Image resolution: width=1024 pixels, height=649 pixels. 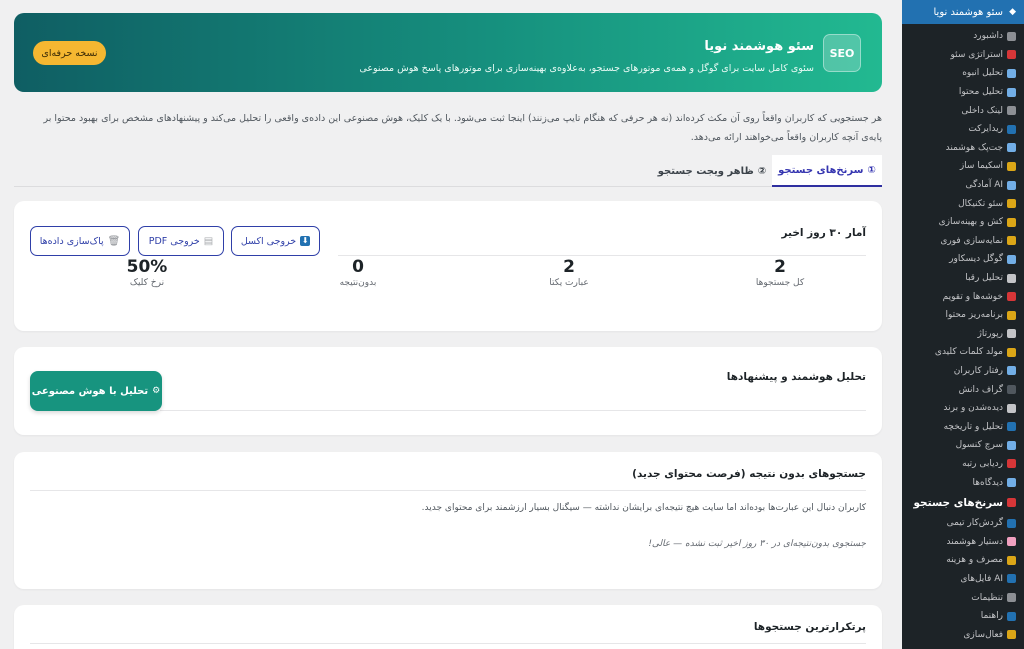 I want to click on export-pdf-button: ▤ خروجی PDF, so click(x=181, y=241).